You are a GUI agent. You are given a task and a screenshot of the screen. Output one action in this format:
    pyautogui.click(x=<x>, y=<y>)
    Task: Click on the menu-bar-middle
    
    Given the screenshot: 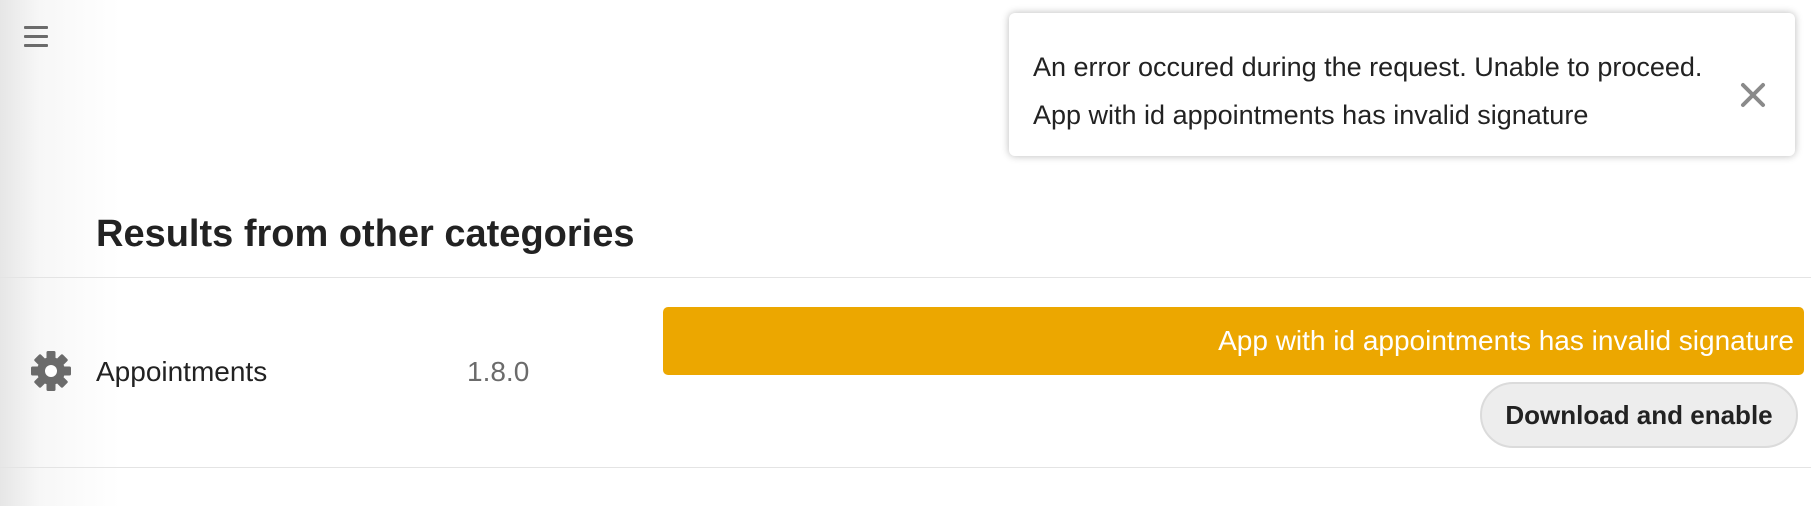 What is the action you would take?
    pyautogui.click(x=36, y=36)
    